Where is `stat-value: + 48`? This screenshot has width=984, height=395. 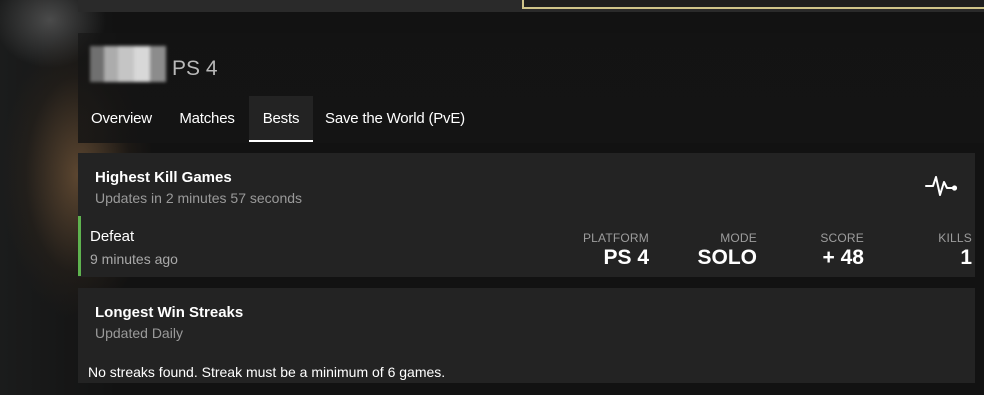
stat-value: + 48 is located at coordinates (843, 257).